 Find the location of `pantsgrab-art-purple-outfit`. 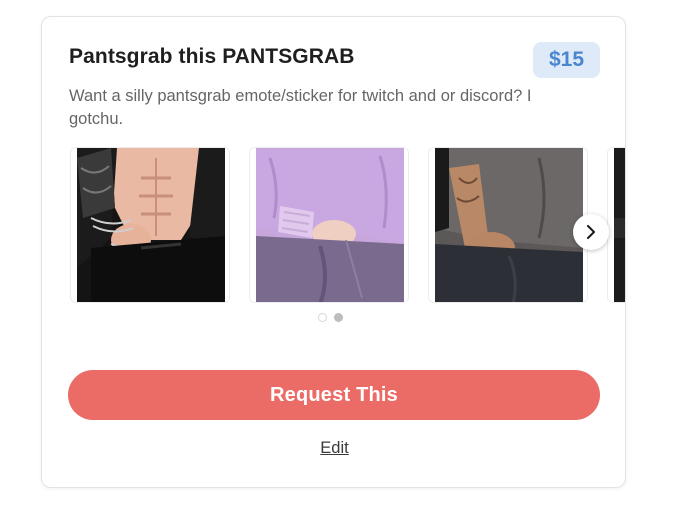

pantsgrab-art-purple-outfit is located at coordinates (329, 225).